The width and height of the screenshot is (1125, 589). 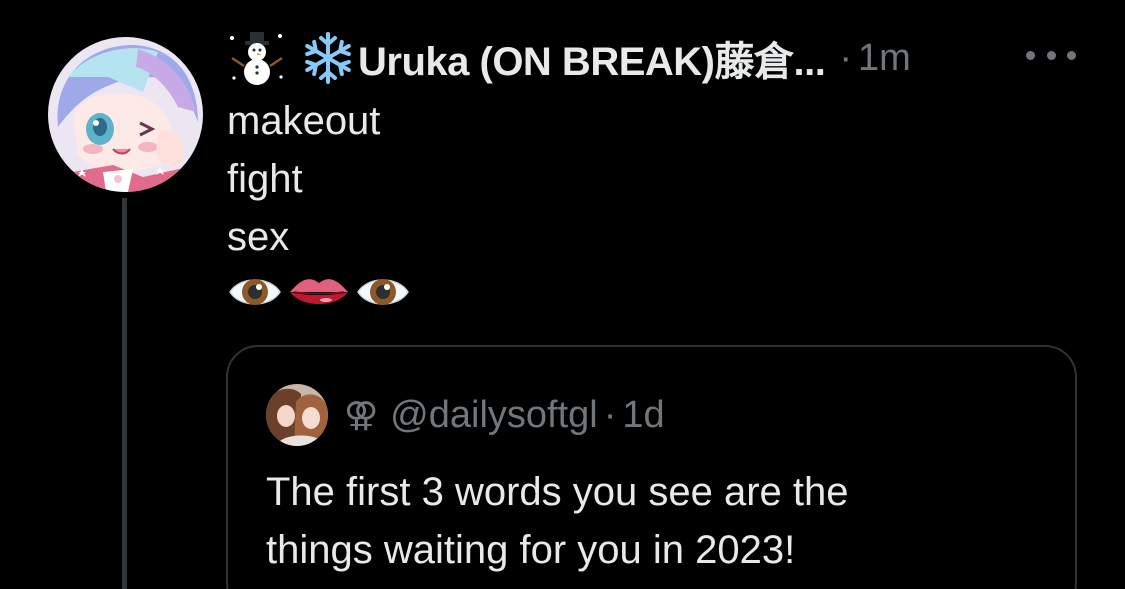 I want to click on snowman-icon, so click(x=256, y=58).